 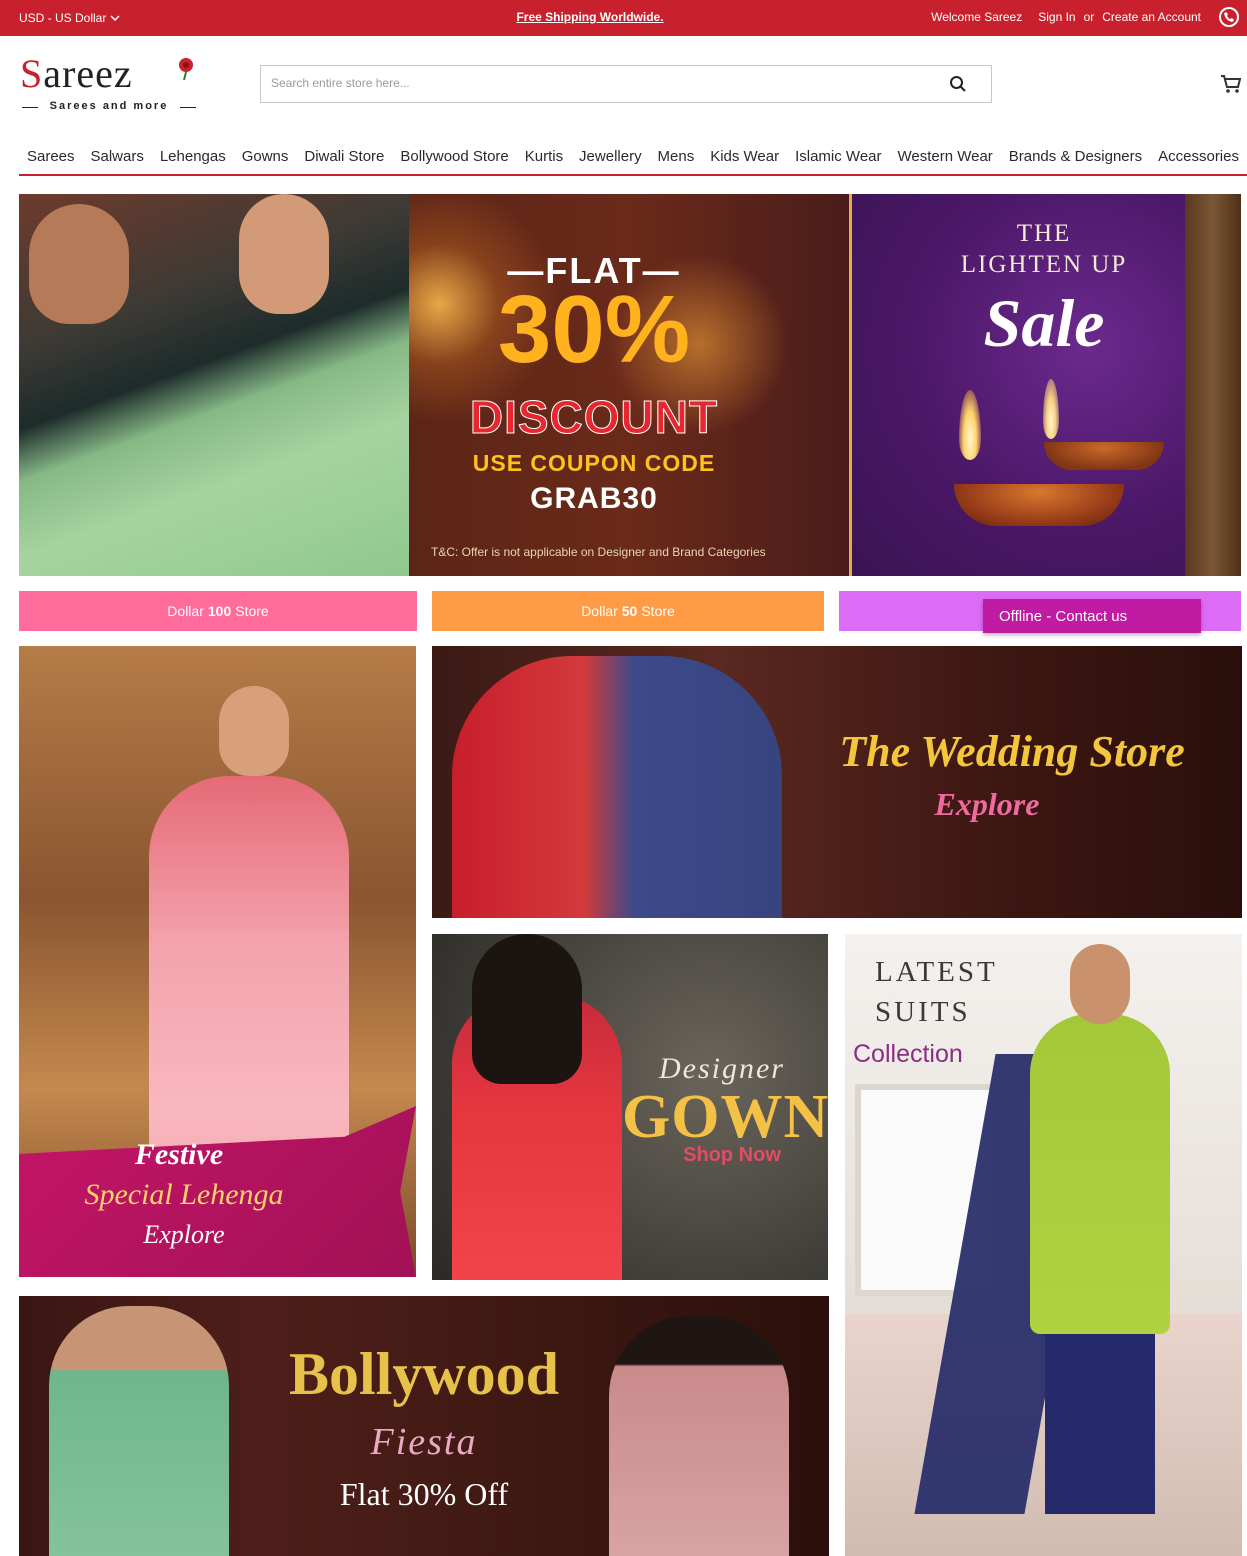 I want to click on lehenga-tile: Festive Special Lehenga Explore, so click(x=217, y=961).